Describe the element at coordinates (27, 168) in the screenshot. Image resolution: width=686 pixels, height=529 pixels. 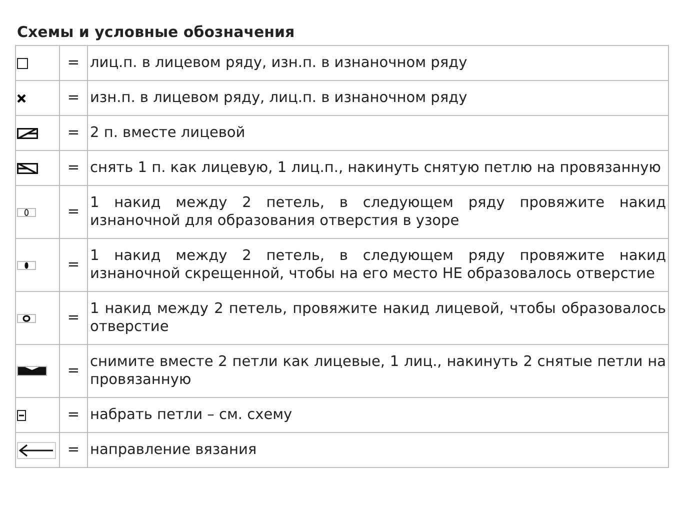
I see `backslash-box-icon` at that location.